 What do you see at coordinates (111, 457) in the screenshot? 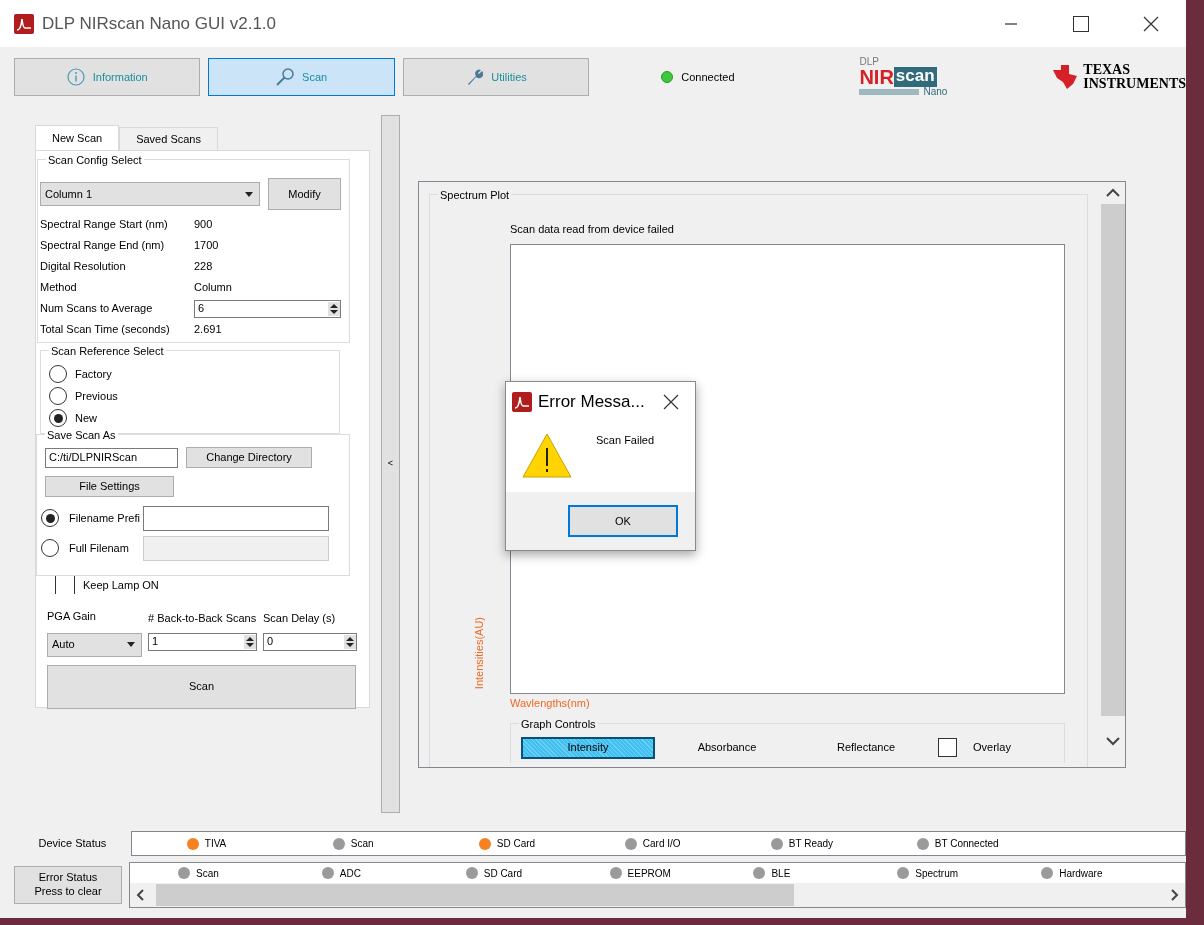
I see `directory-field: C:/ti/DLPNIRScan` at bounding box center [111, 457].